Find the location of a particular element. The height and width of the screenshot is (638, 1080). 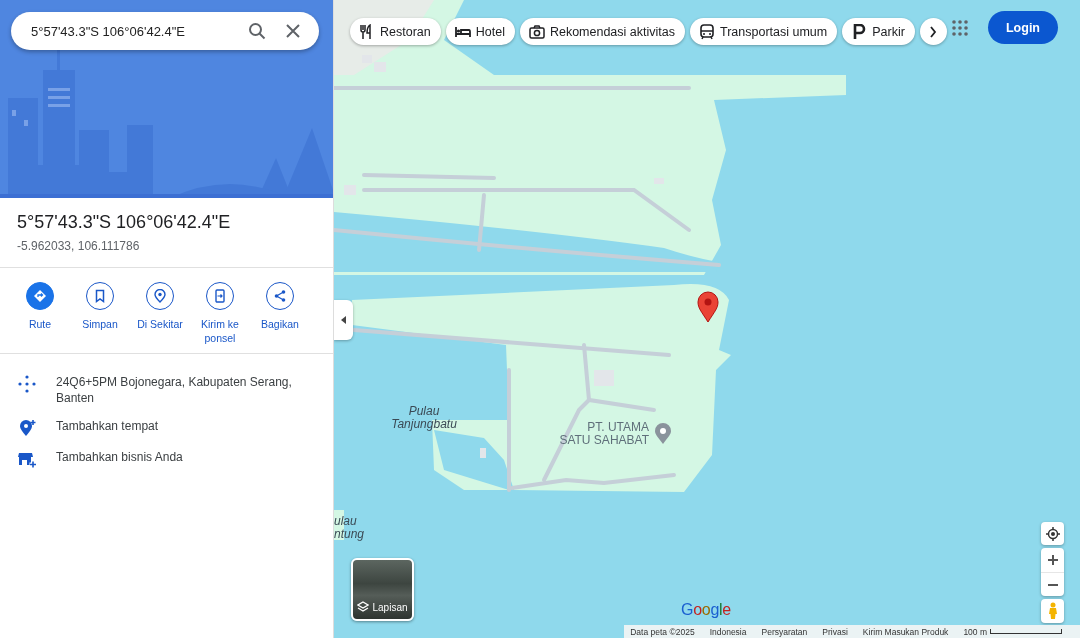

footer-link: Privasi is located at coordinates (835, 631).